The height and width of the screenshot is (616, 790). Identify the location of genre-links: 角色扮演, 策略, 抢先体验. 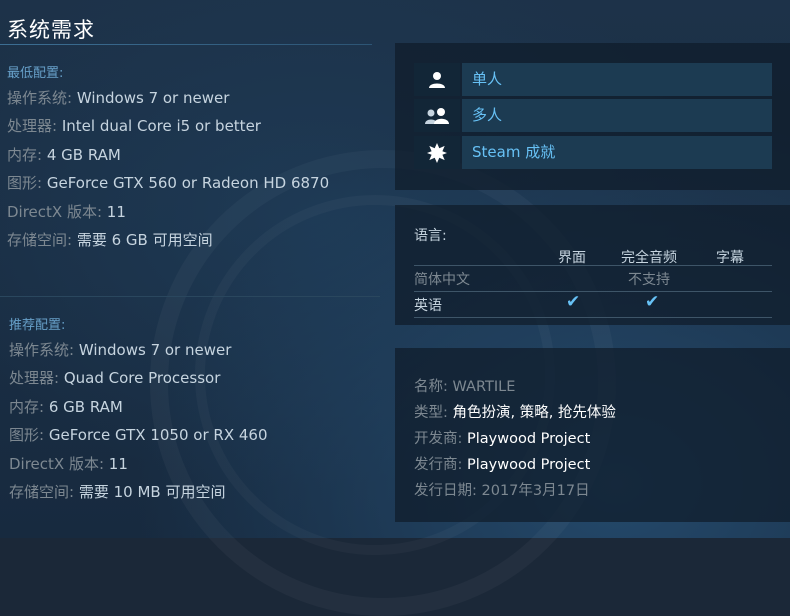
(534, 413).